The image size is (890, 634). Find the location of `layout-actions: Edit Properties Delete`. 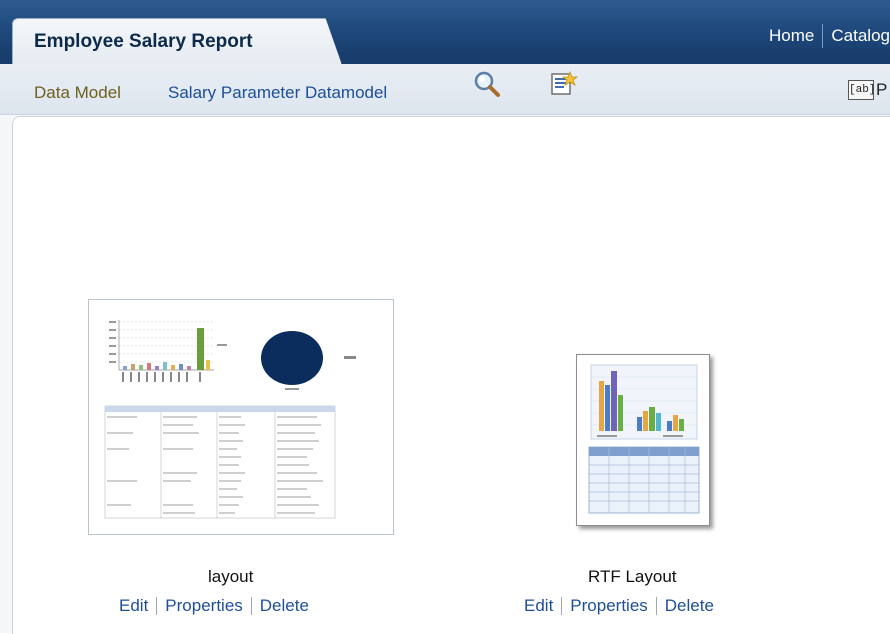

layout-actions: Edit Properties Delete is located at coordinates (214, 606).